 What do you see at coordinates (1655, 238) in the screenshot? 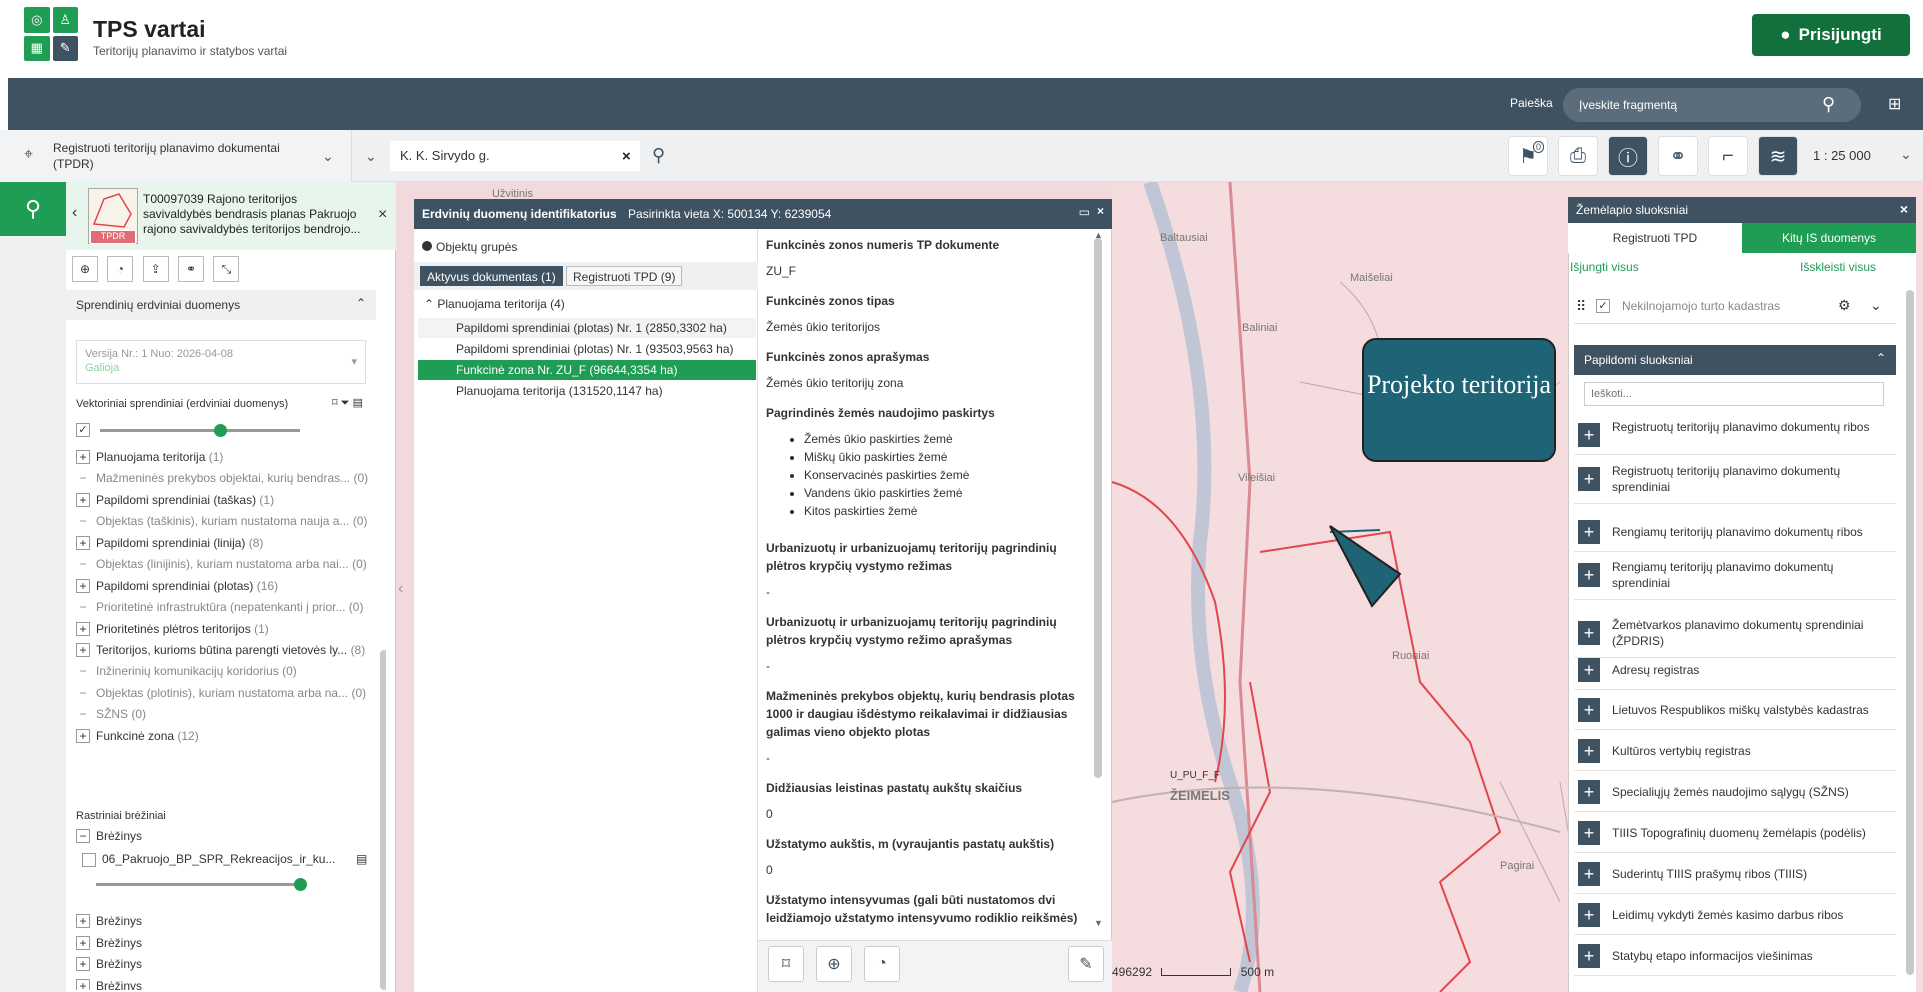
I see `tab-registered-tpd: Registruoti TPD` at bounding box center [1655, 238].